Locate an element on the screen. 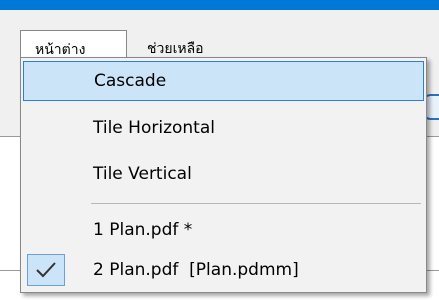 Image resolution: width=439 pixels, height=300 pixels. checkmark-icon is located at coordinates (46, 270).